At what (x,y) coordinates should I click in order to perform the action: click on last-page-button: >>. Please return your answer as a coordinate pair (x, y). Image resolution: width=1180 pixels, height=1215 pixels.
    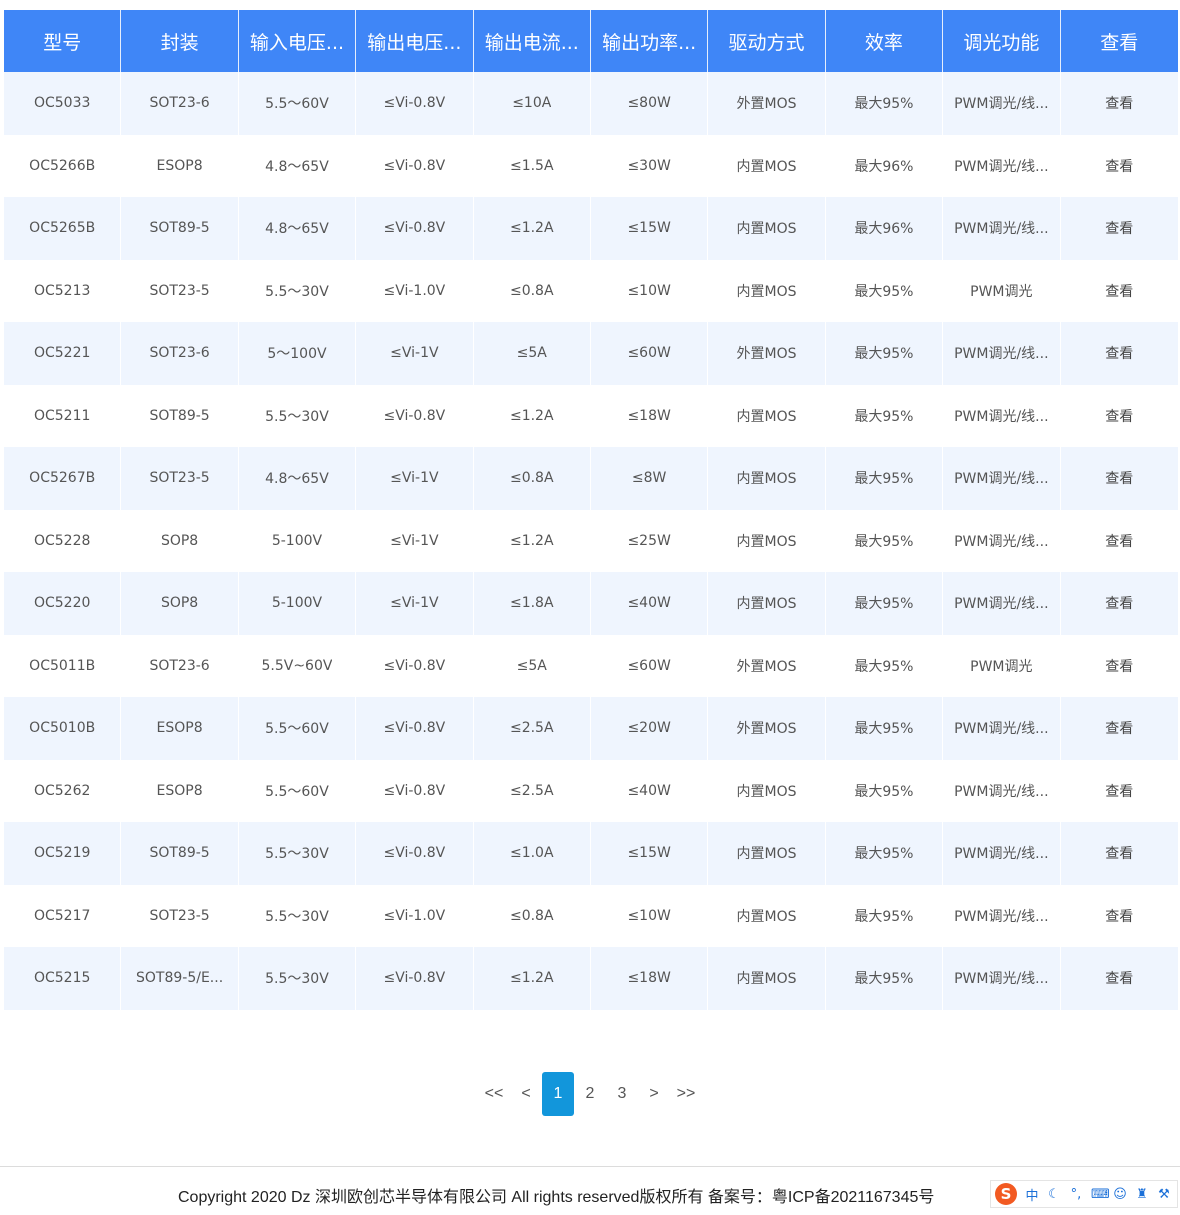
    Looking at the image, I should click on (686, 1094).